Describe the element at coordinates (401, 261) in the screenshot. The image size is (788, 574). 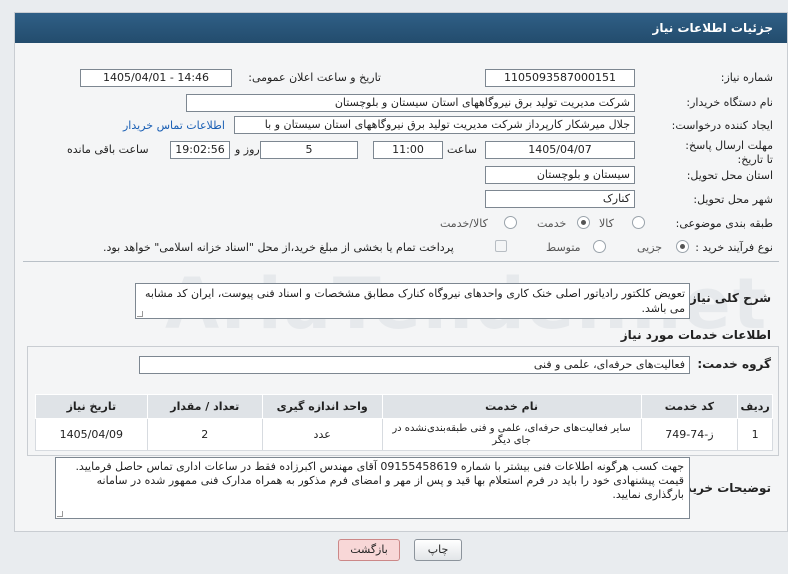
I see `divider` at that location.